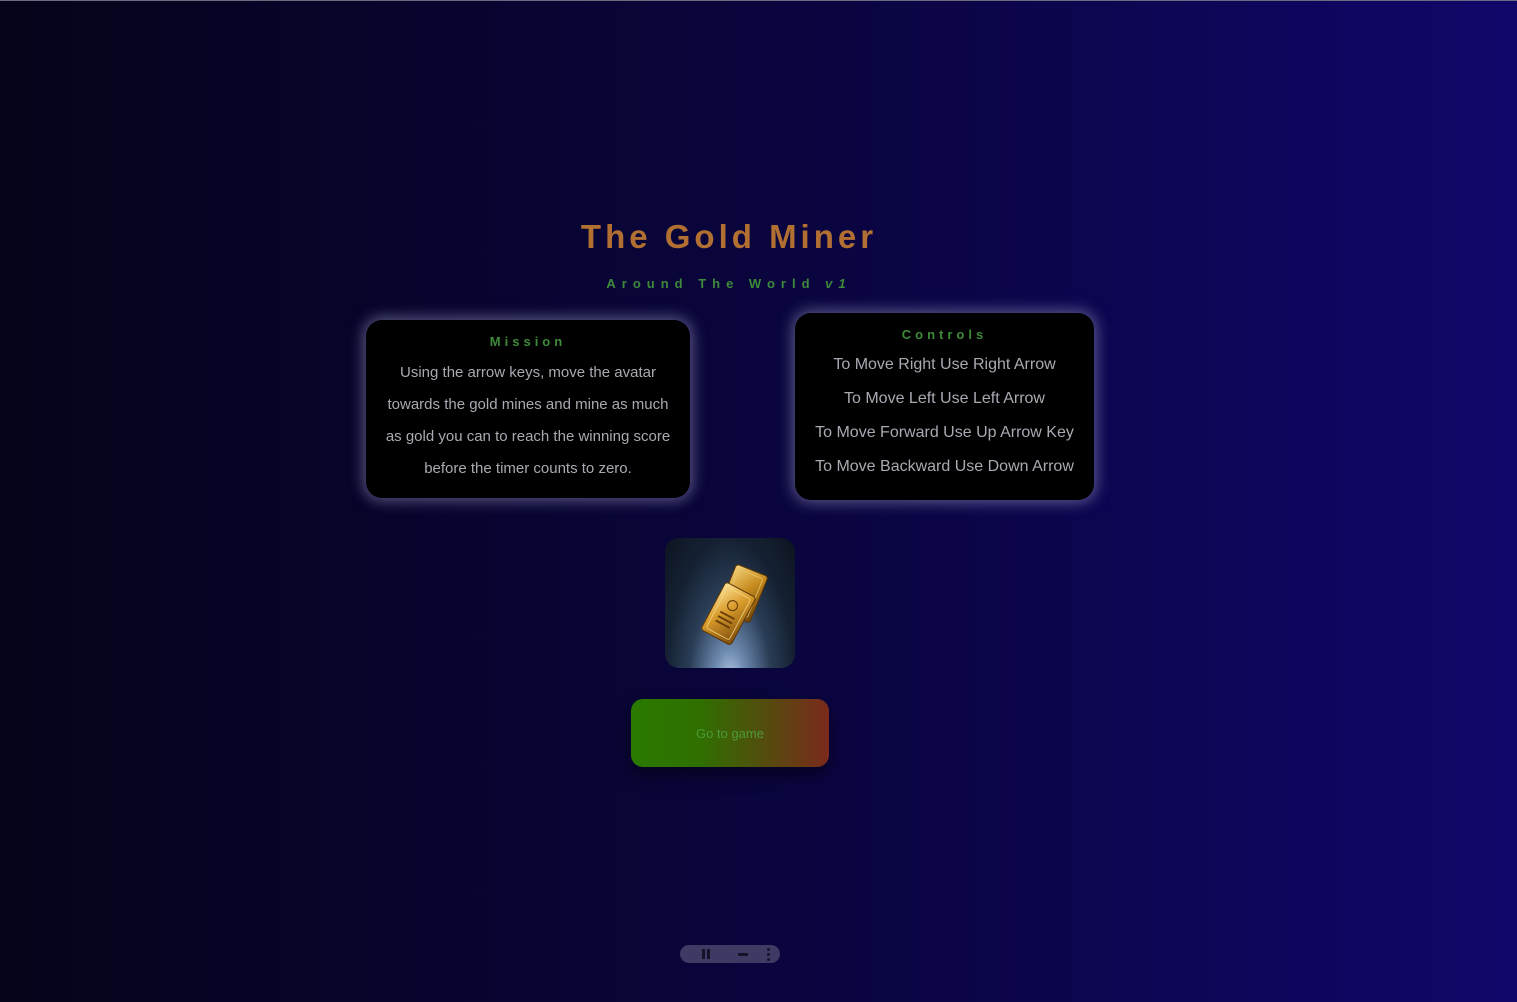  What do you see at coordinates (706, 954) in the screenshot?
I see `pause-icon` at bounding box center [706, 954].